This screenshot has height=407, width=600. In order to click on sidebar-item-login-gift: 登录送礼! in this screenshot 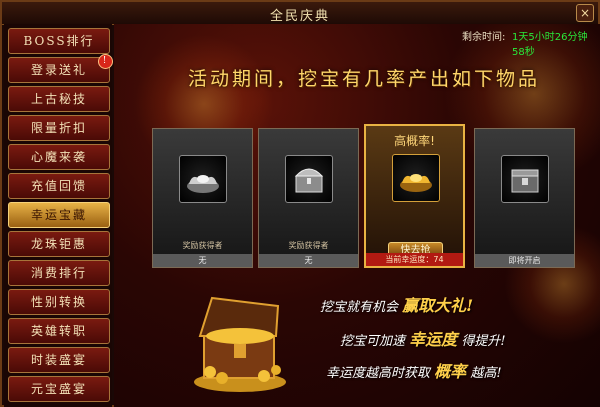, I will do `click(60, 68)`.